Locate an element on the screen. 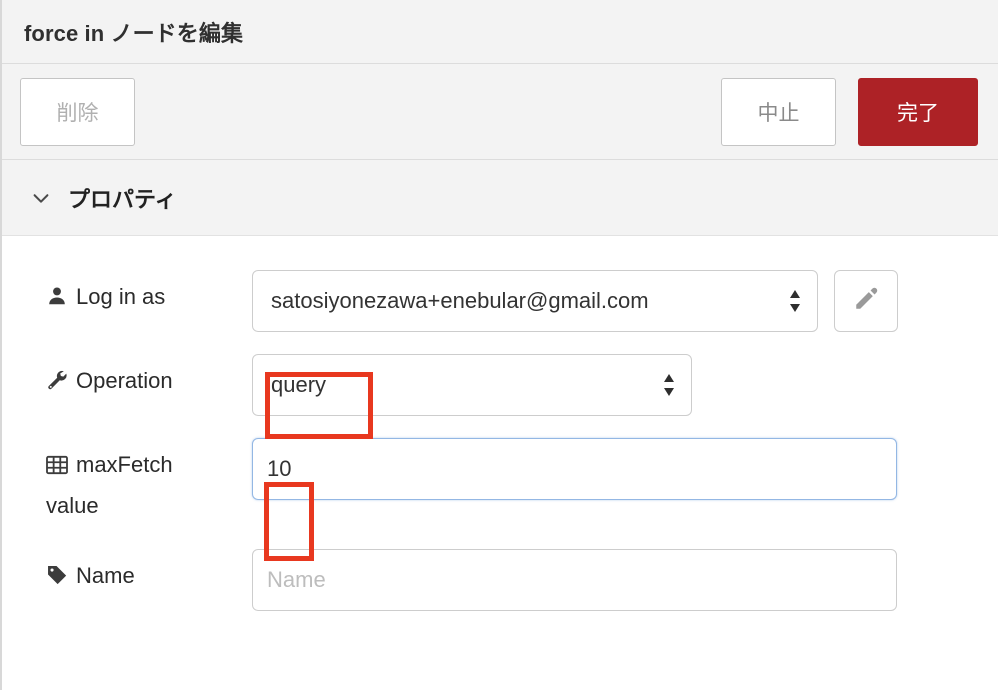 This screenshot has width=998, height=690. form-row-name: Name is located at coordinates (500, 580).